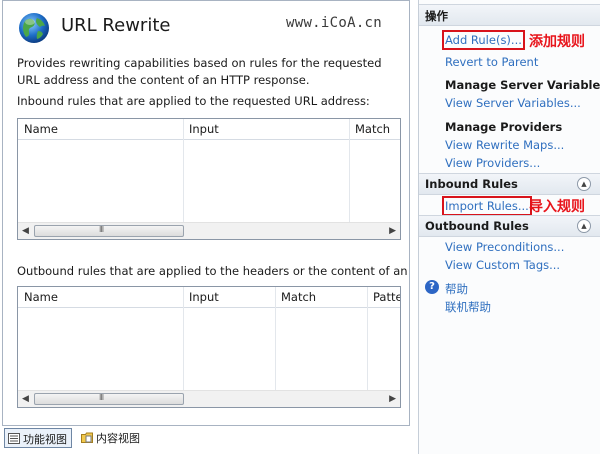 The width and height of the screenshot is (600, 454). I want to click on tab-content-view-label: 内容视图, so click(118, 438).